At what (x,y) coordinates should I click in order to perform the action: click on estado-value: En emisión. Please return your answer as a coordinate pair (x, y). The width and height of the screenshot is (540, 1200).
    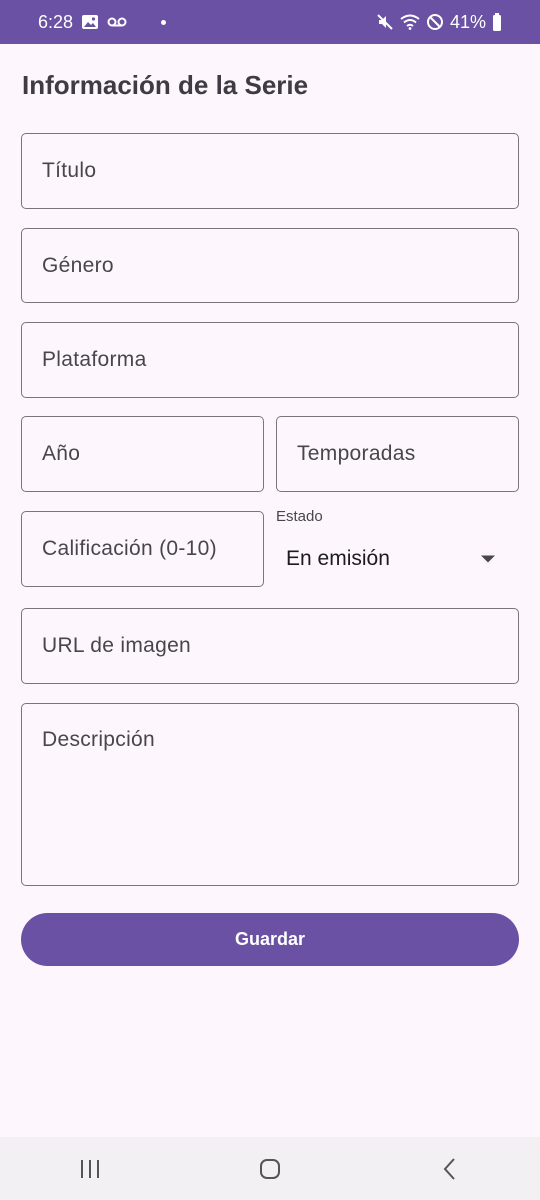
    Looking at the image, I should click on (338, 558).